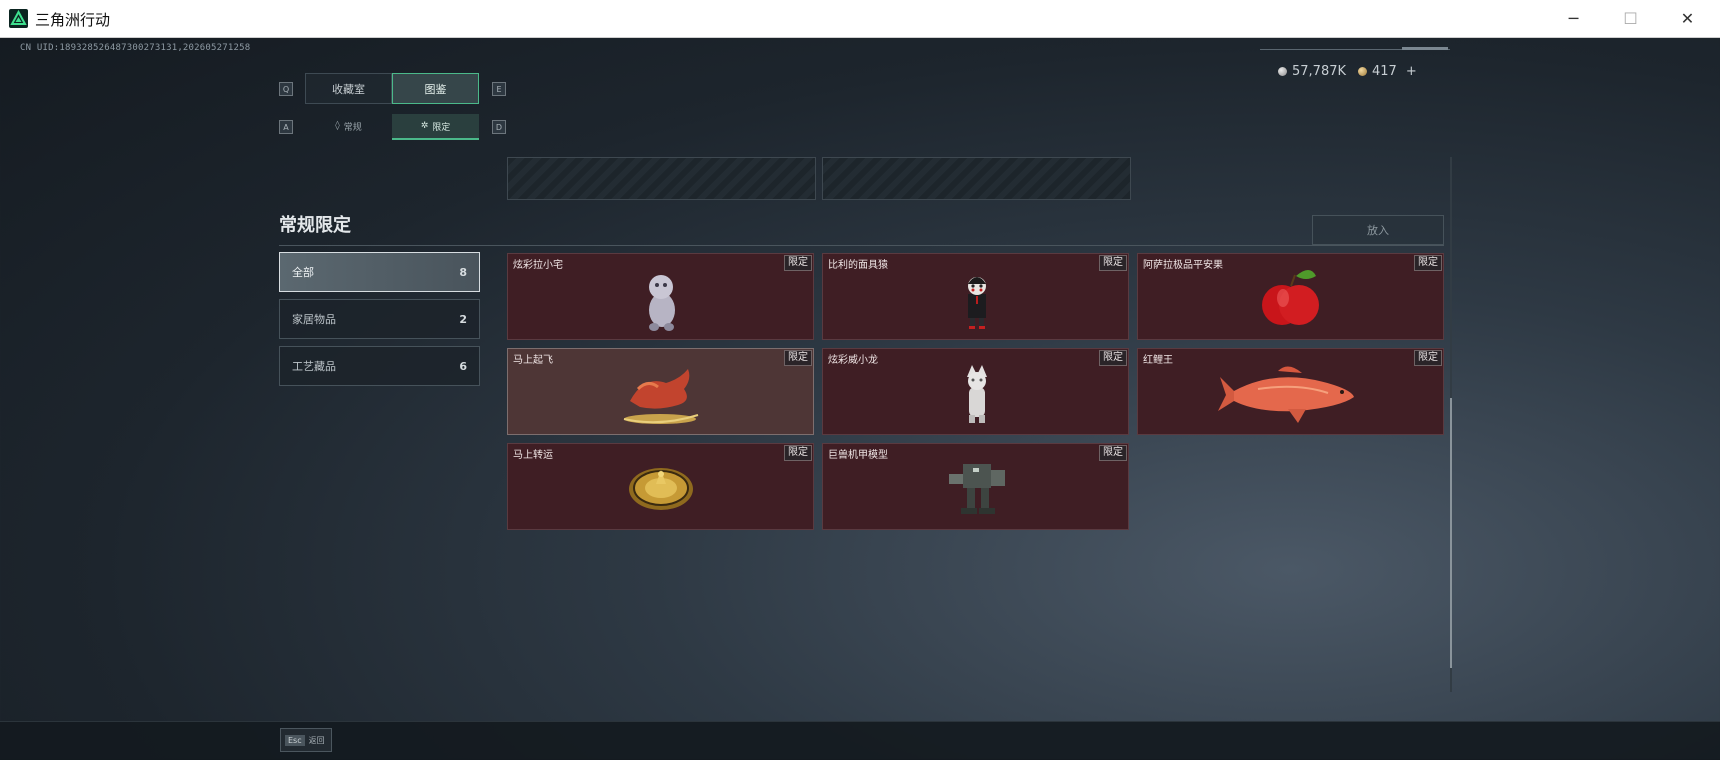  I want to click on minimize-button: ─, so click(1573, 18).